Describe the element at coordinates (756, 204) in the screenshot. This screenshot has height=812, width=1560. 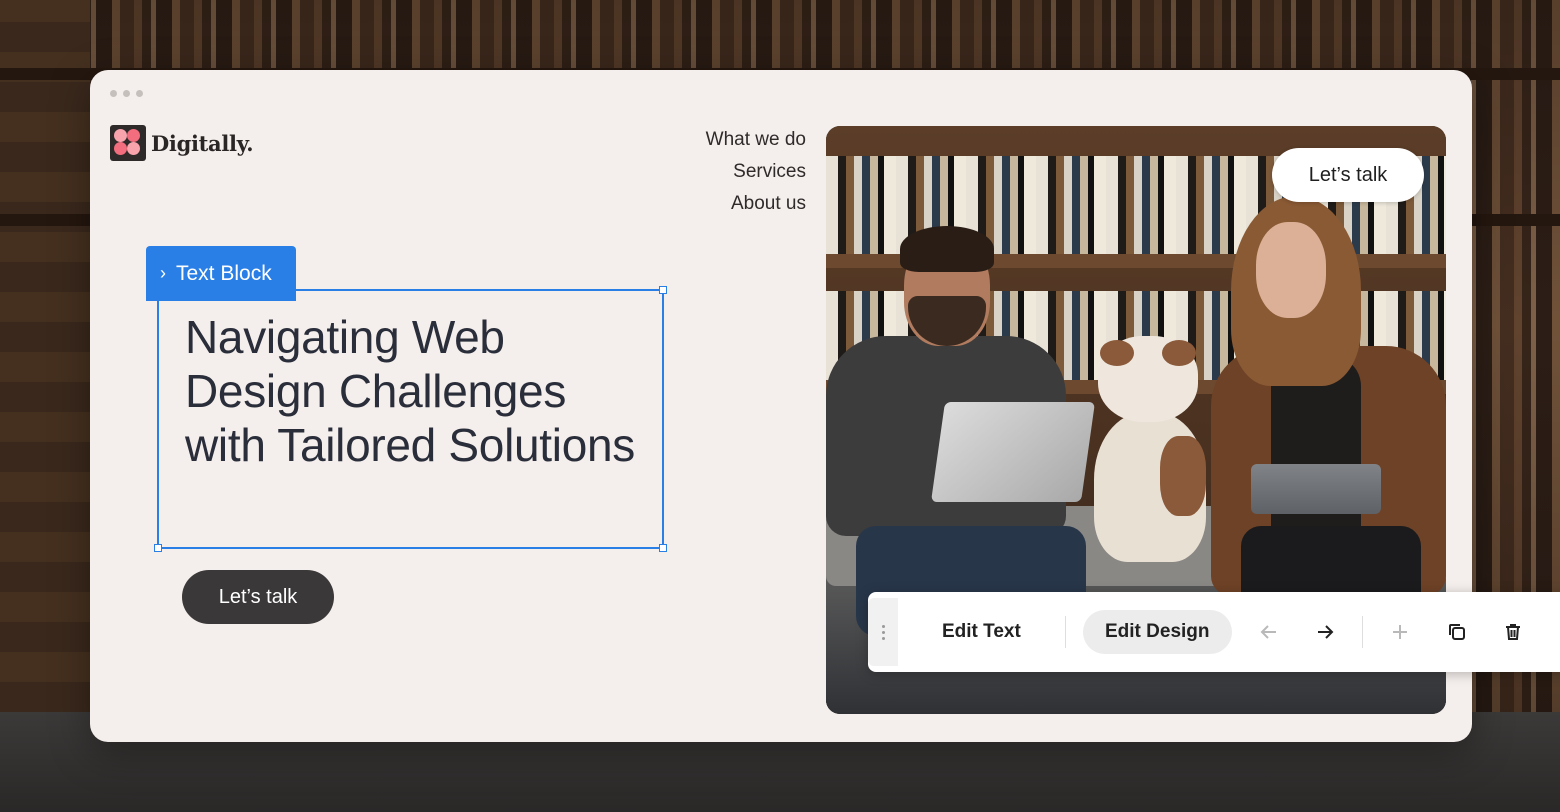
I see `nav-item-about-us: About us` at that location.